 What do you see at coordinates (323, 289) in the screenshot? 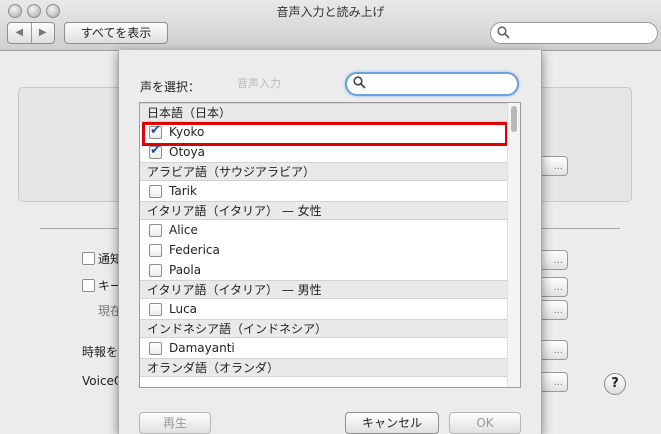
I see `voice-group-header: イタリア語（イタリア） — 男性` at bounding box center [323, 289].